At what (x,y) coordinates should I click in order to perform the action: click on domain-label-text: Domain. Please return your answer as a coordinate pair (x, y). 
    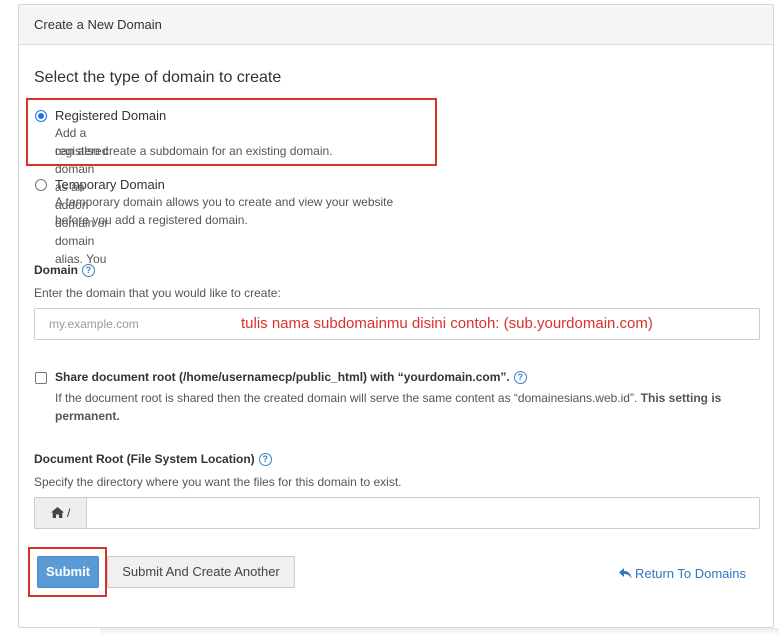
    Looking at the image, I should click on (56, 270).